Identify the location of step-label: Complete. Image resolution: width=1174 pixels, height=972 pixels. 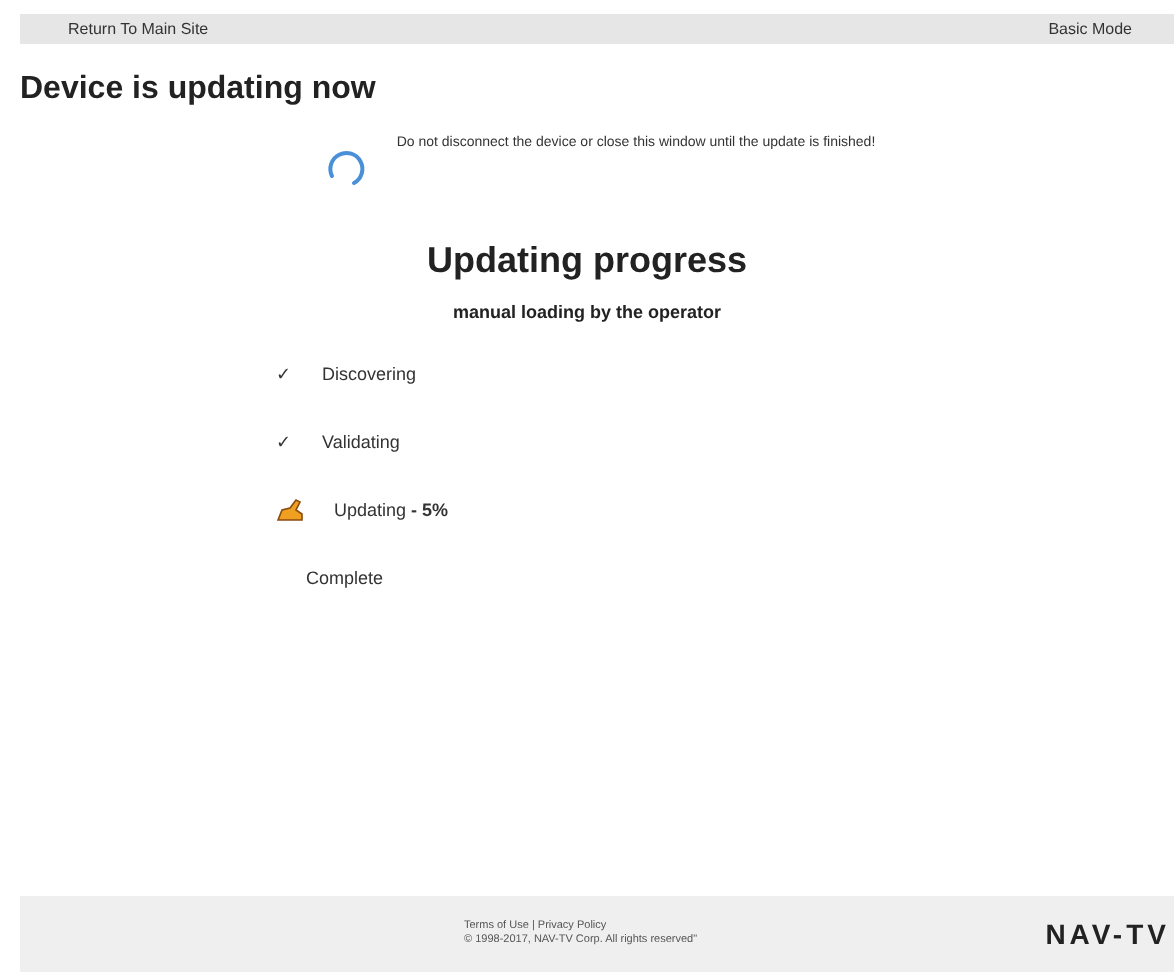
(345, 578).